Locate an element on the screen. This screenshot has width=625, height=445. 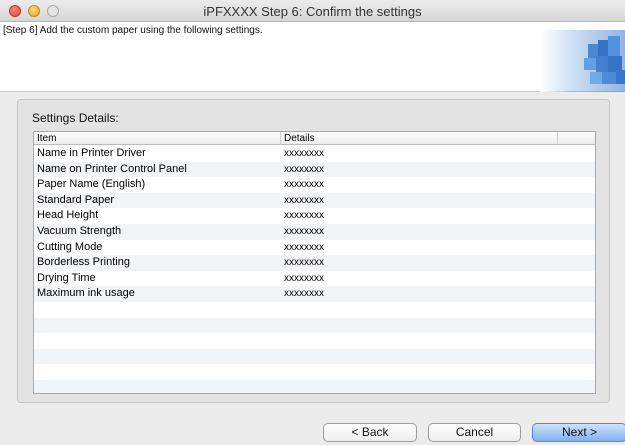
row-item: Paper Name (English) is located at coordinates (91, 184).